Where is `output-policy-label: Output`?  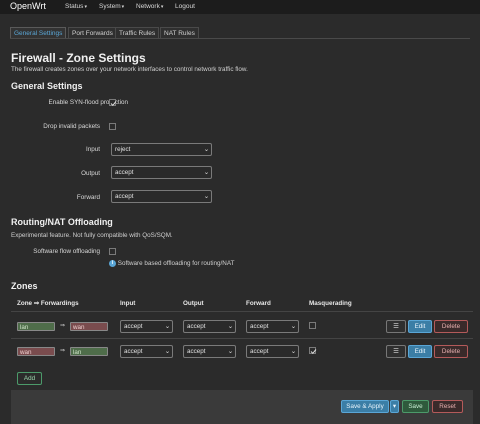
output-policy-label: Output is located at coordinates (90, 173).